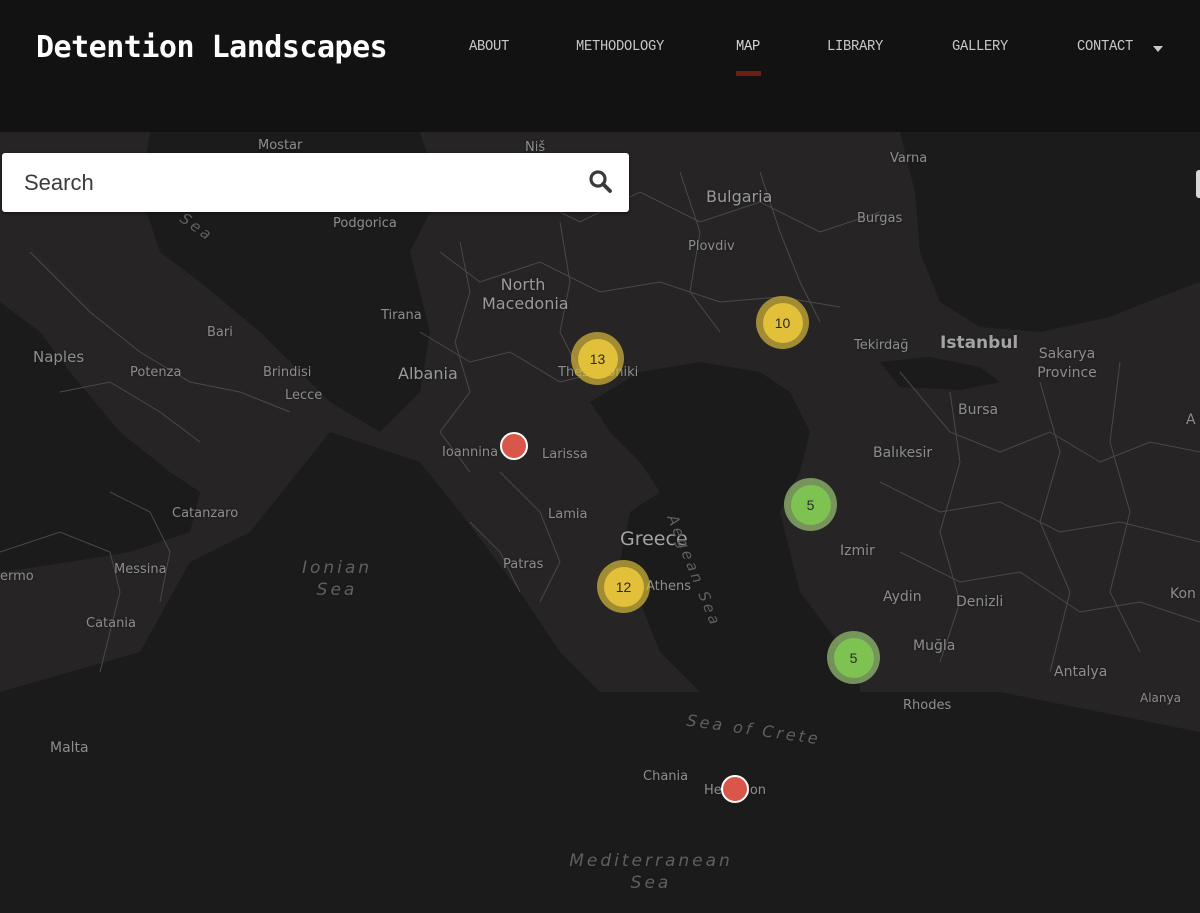  What do you see at coordinates (902, 597) in the screenshot?
I see `map-label-aydin: Aydin` at bounding box center [902, 597].